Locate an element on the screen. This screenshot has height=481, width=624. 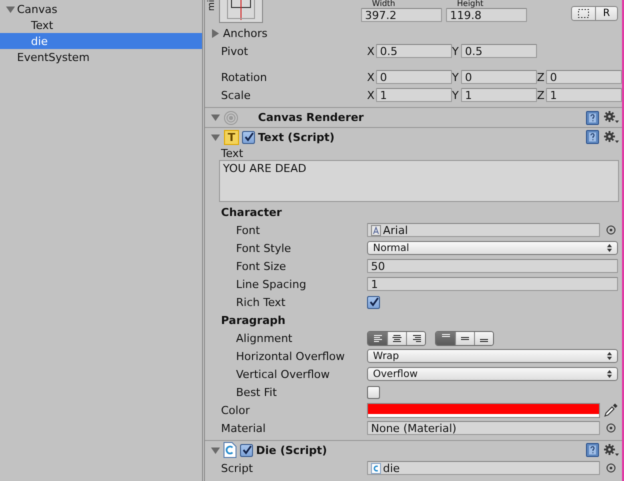
property-label: Text is located at coordinates (232, 153).